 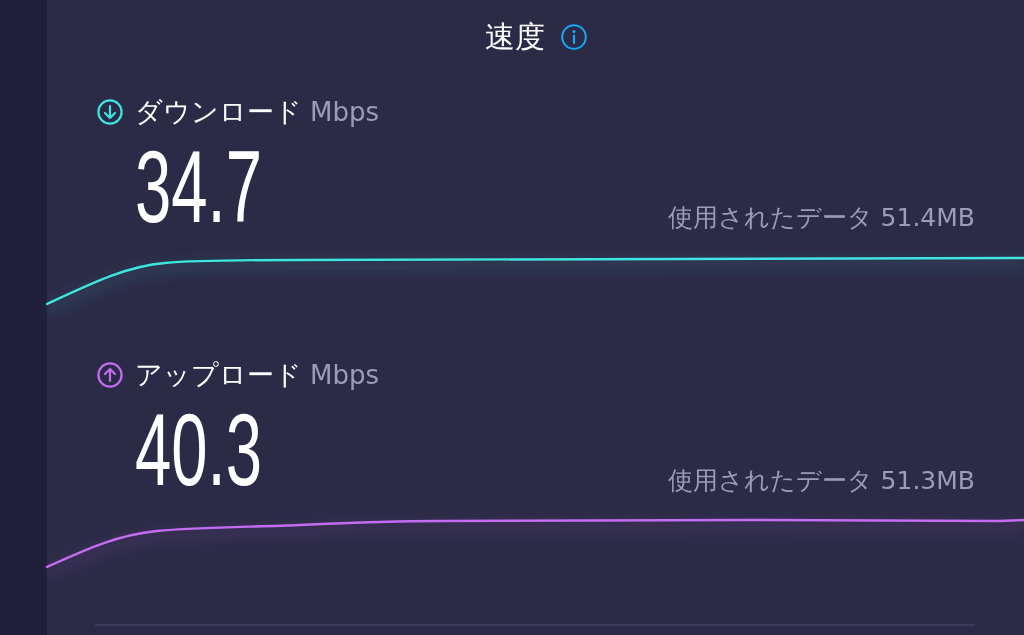 I want to click on metric-label: ダウンロード, so click(x=218, y=112).